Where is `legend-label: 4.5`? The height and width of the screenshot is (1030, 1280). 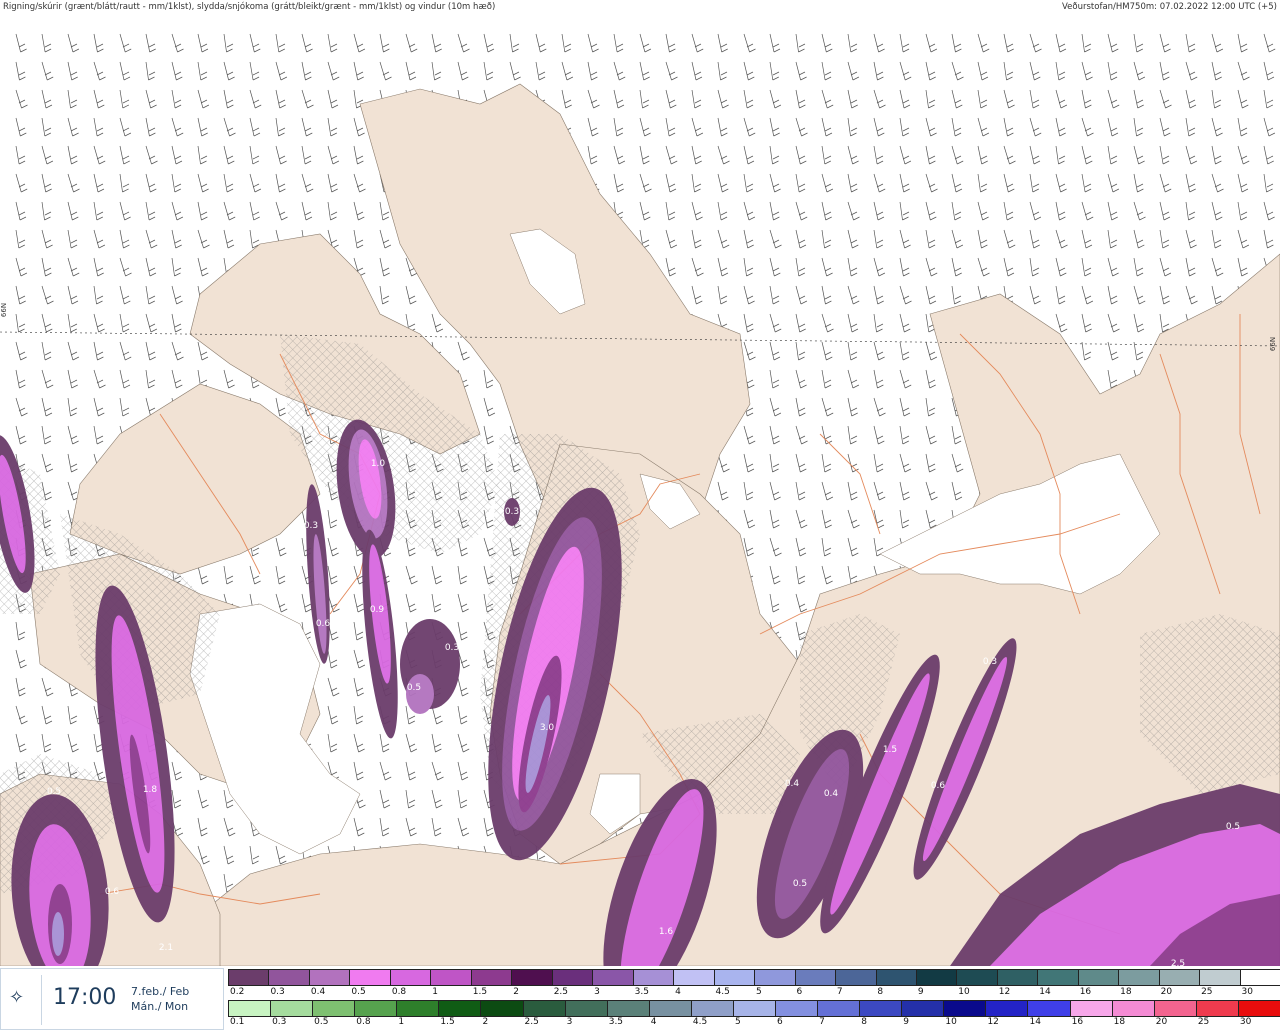 legend-label: 4.5 is located at coordinates (700, 1022).